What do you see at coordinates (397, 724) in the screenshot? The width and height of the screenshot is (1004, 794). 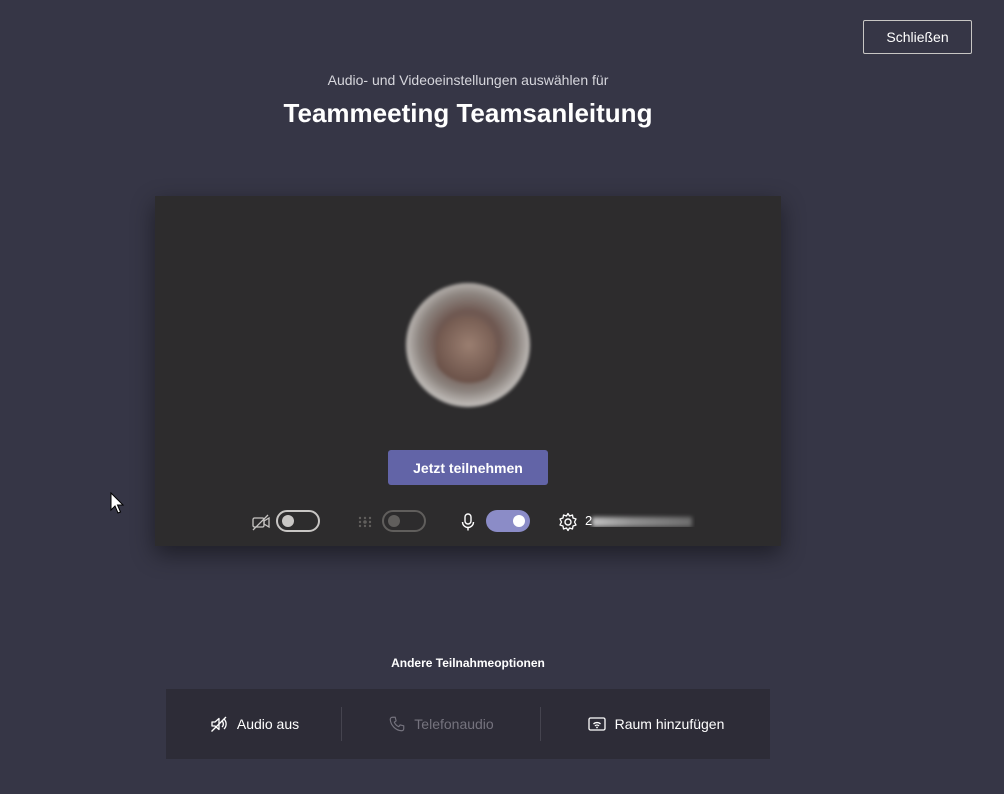 I see `phone-icon` at bounding box center [397, 724].